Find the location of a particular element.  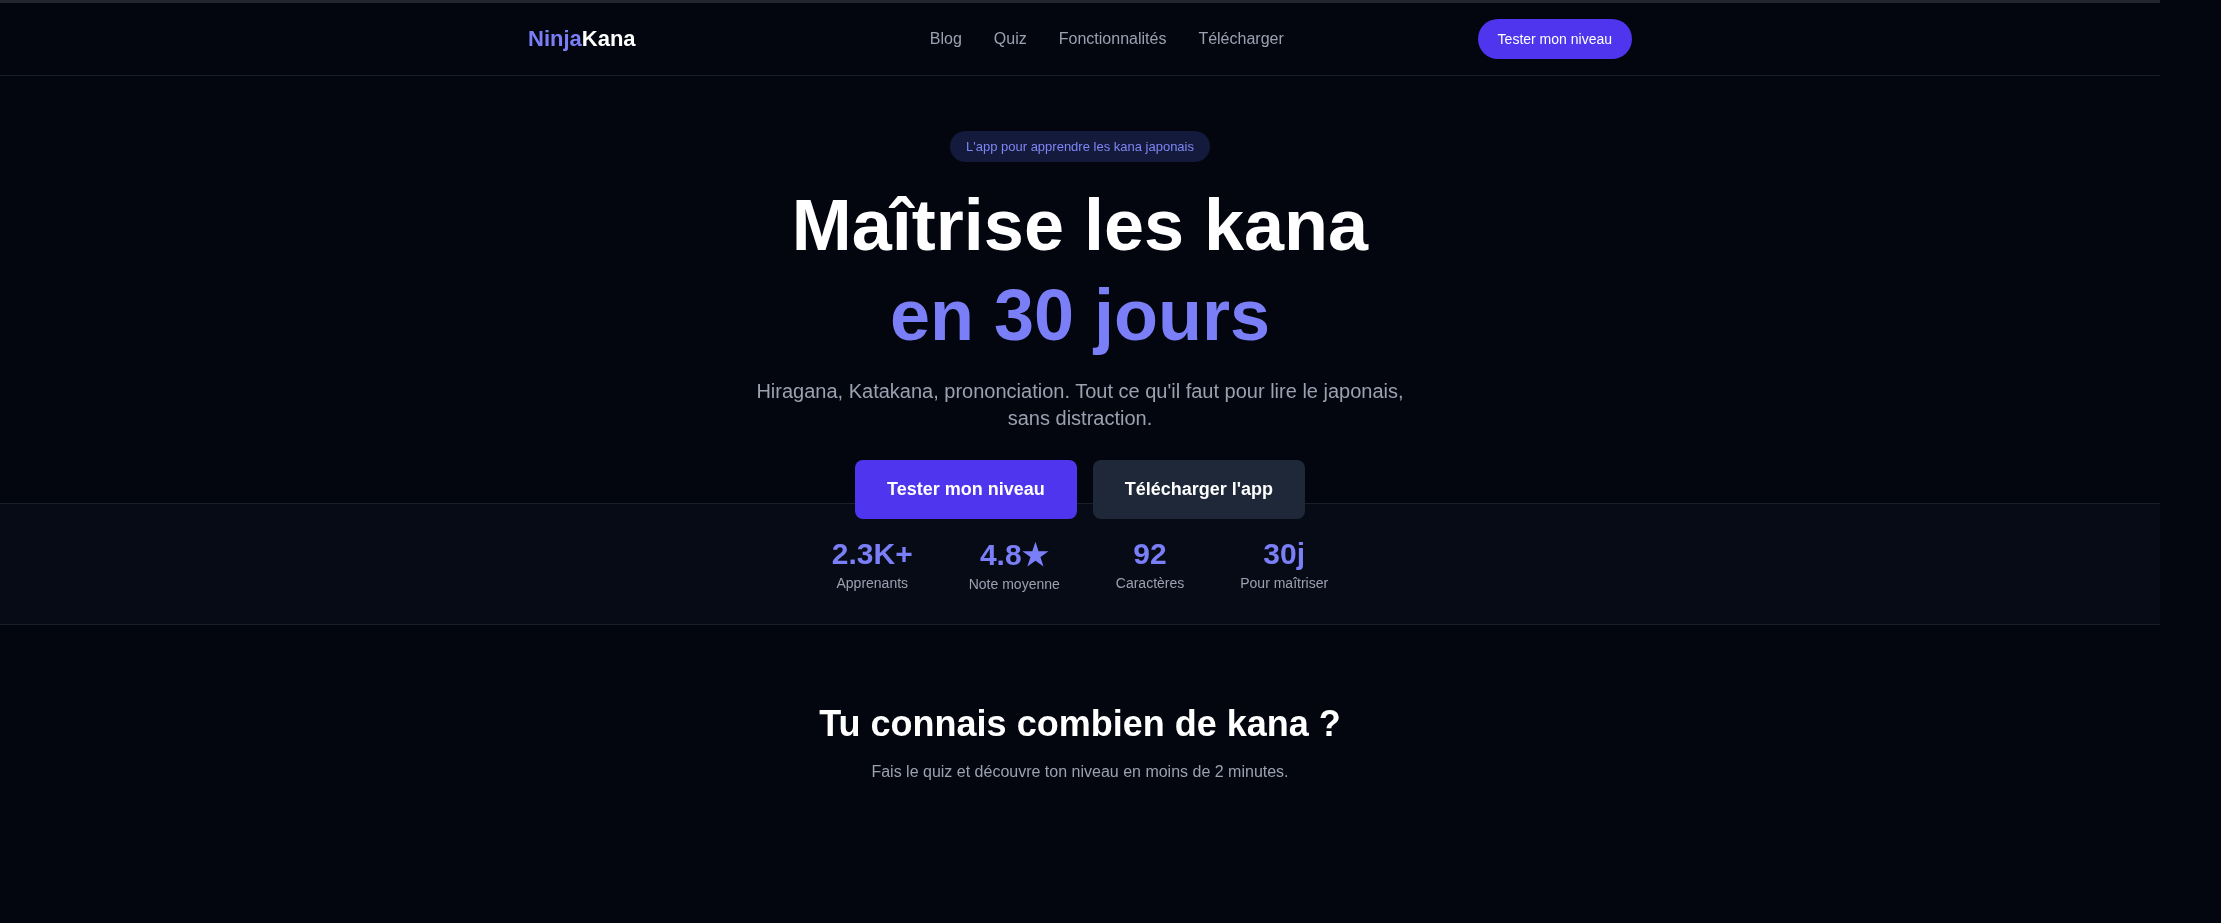

stat-value: 92 is located at coordinates (1150, 553).